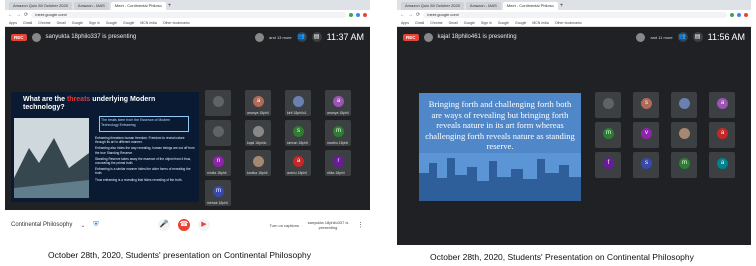 The width and height of the screenshot is (756, 266). I want to click on participant-tile: kanika 18phil, so click(258, 163).